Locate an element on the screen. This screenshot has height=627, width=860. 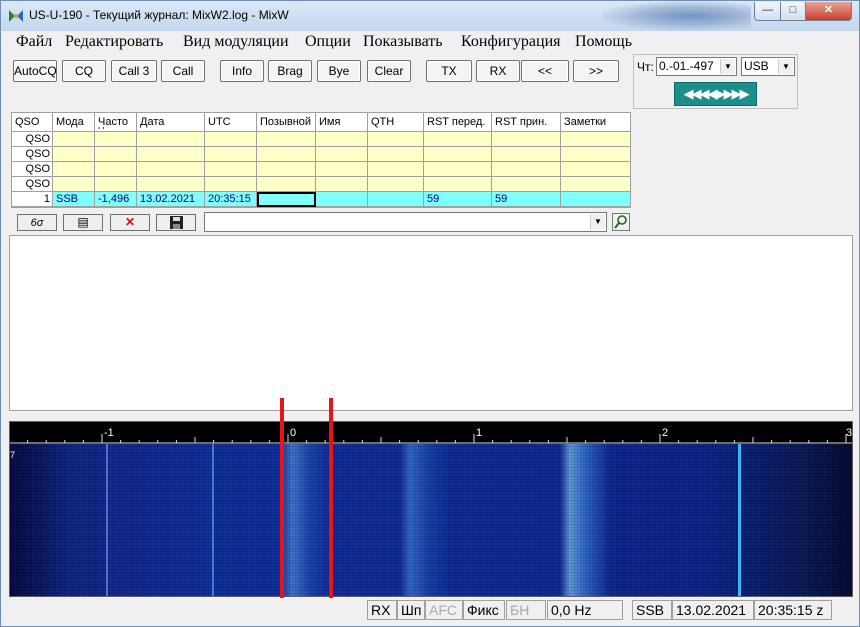
scale-label: 1 is located at coordinates (479, 433).